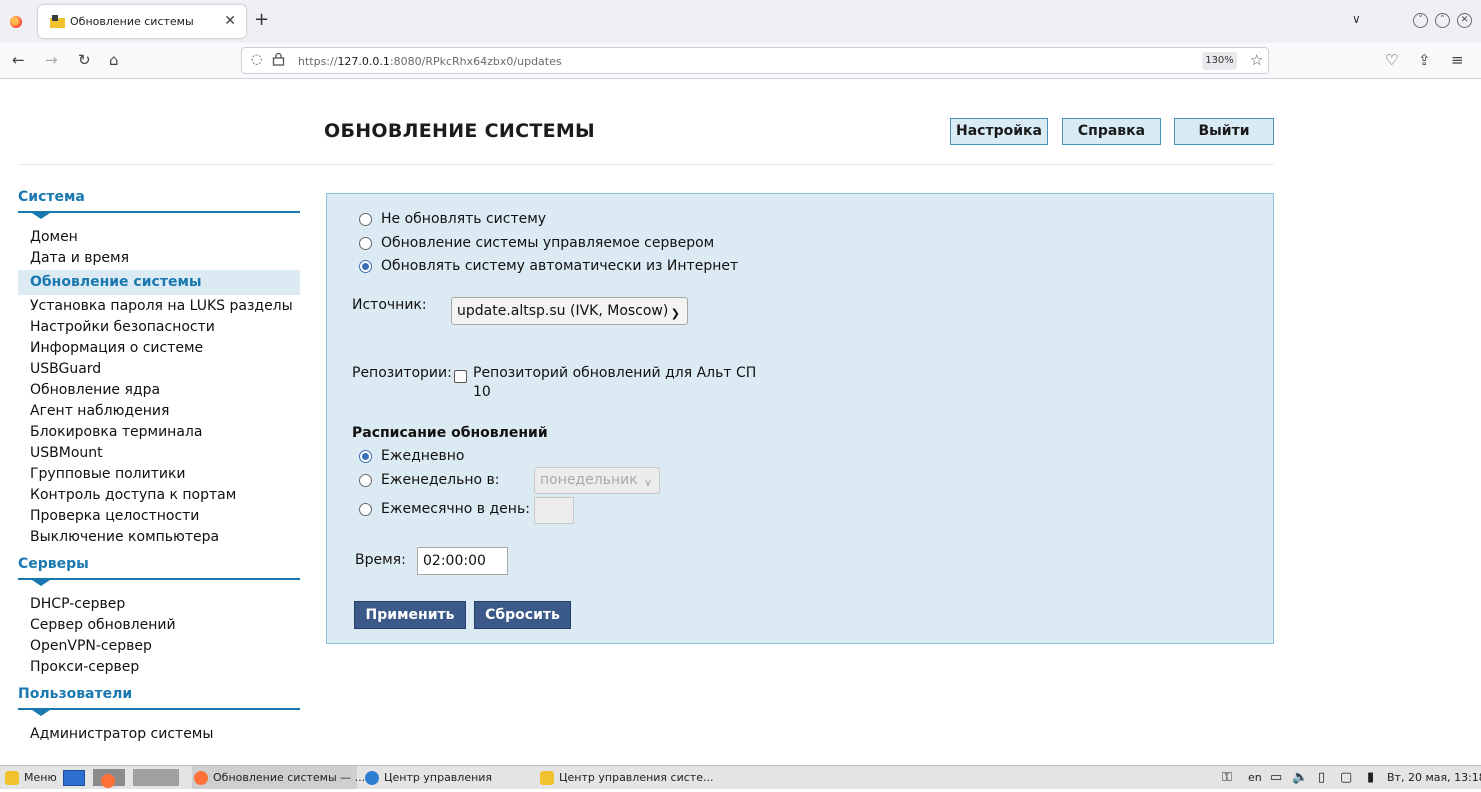 The image size is (1481, 792). I want to click on weekly-day-value: понедельник, so click(589, 480).